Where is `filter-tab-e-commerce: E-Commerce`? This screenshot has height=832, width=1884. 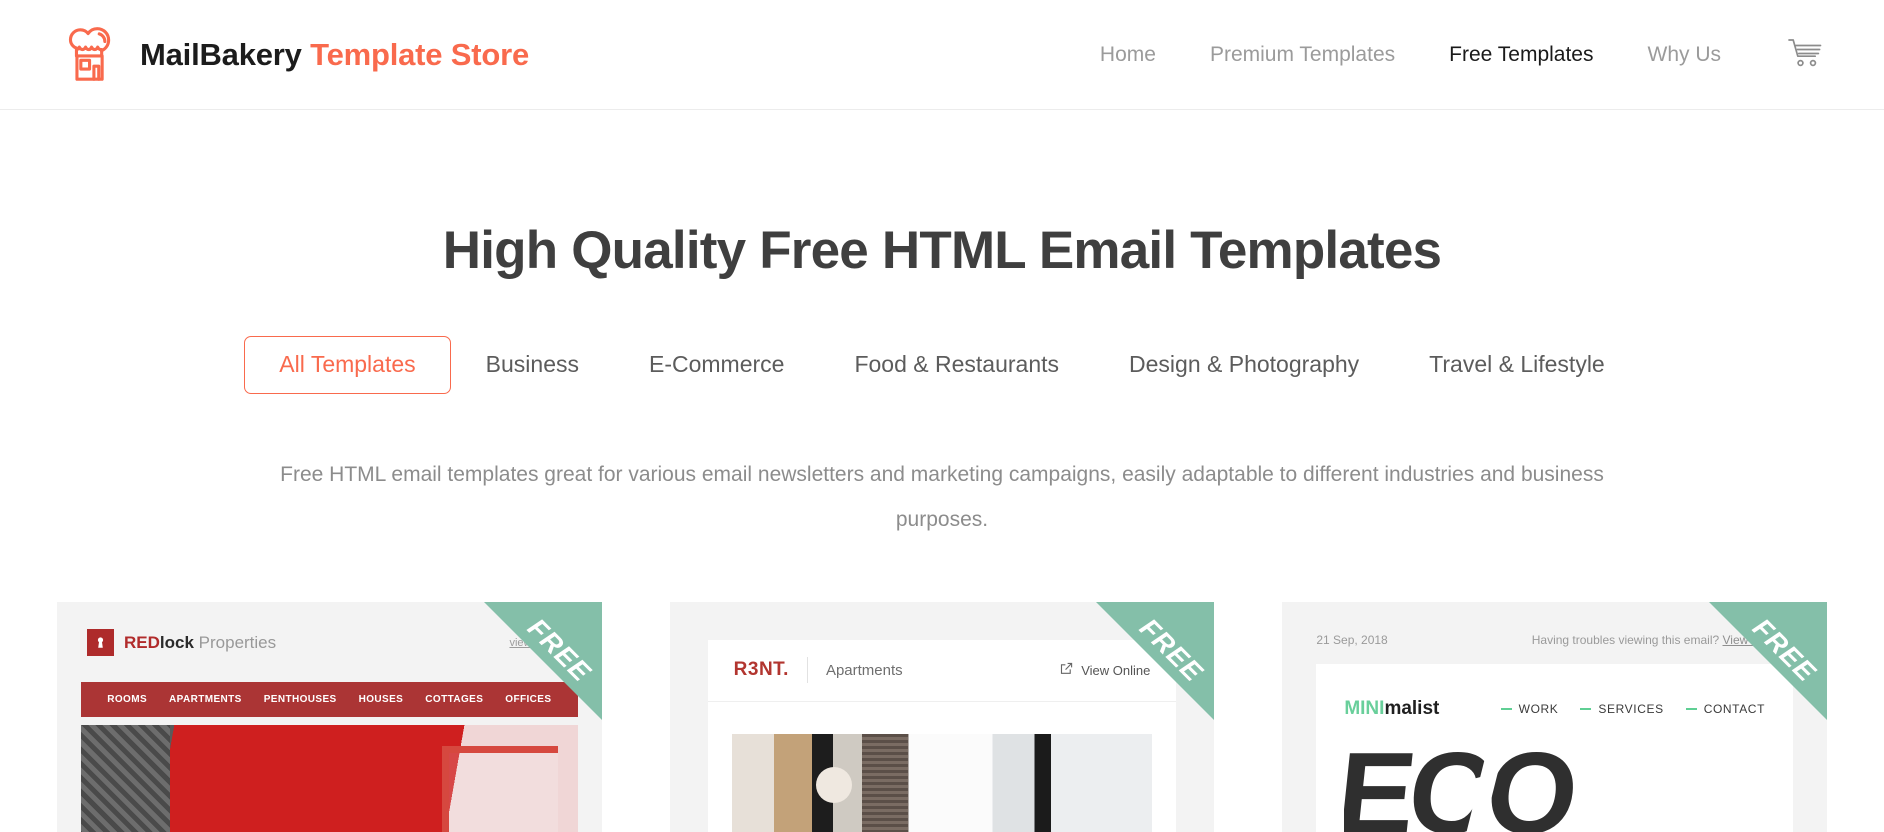 filter-tab-e-commerce: E-Commerce is located at coordinates (716, 364).